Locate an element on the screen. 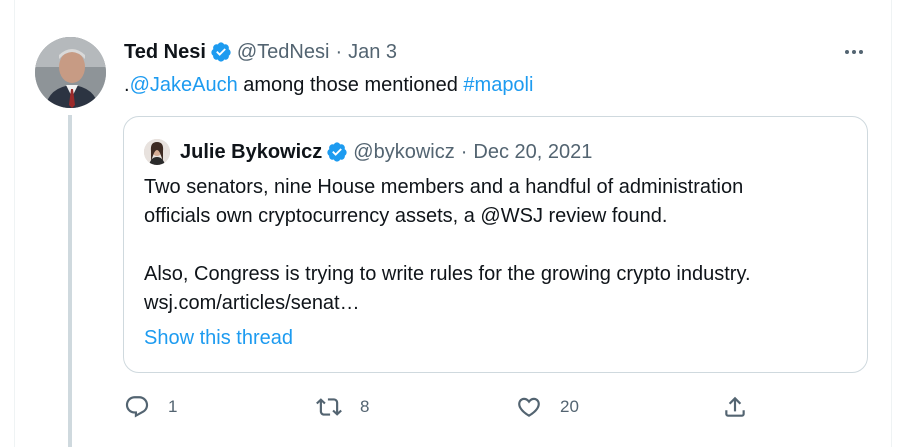  retweet-button: 8 is located at coordinates (342, 407).